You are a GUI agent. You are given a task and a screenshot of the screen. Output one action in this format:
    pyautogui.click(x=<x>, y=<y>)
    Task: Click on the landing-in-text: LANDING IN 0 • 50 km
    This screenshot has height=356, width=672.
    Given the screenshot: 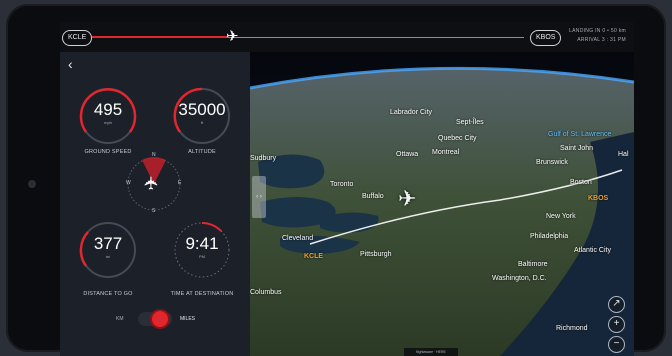 What is the action you would take?
    pyautogui.click(x=597, y=31)
    